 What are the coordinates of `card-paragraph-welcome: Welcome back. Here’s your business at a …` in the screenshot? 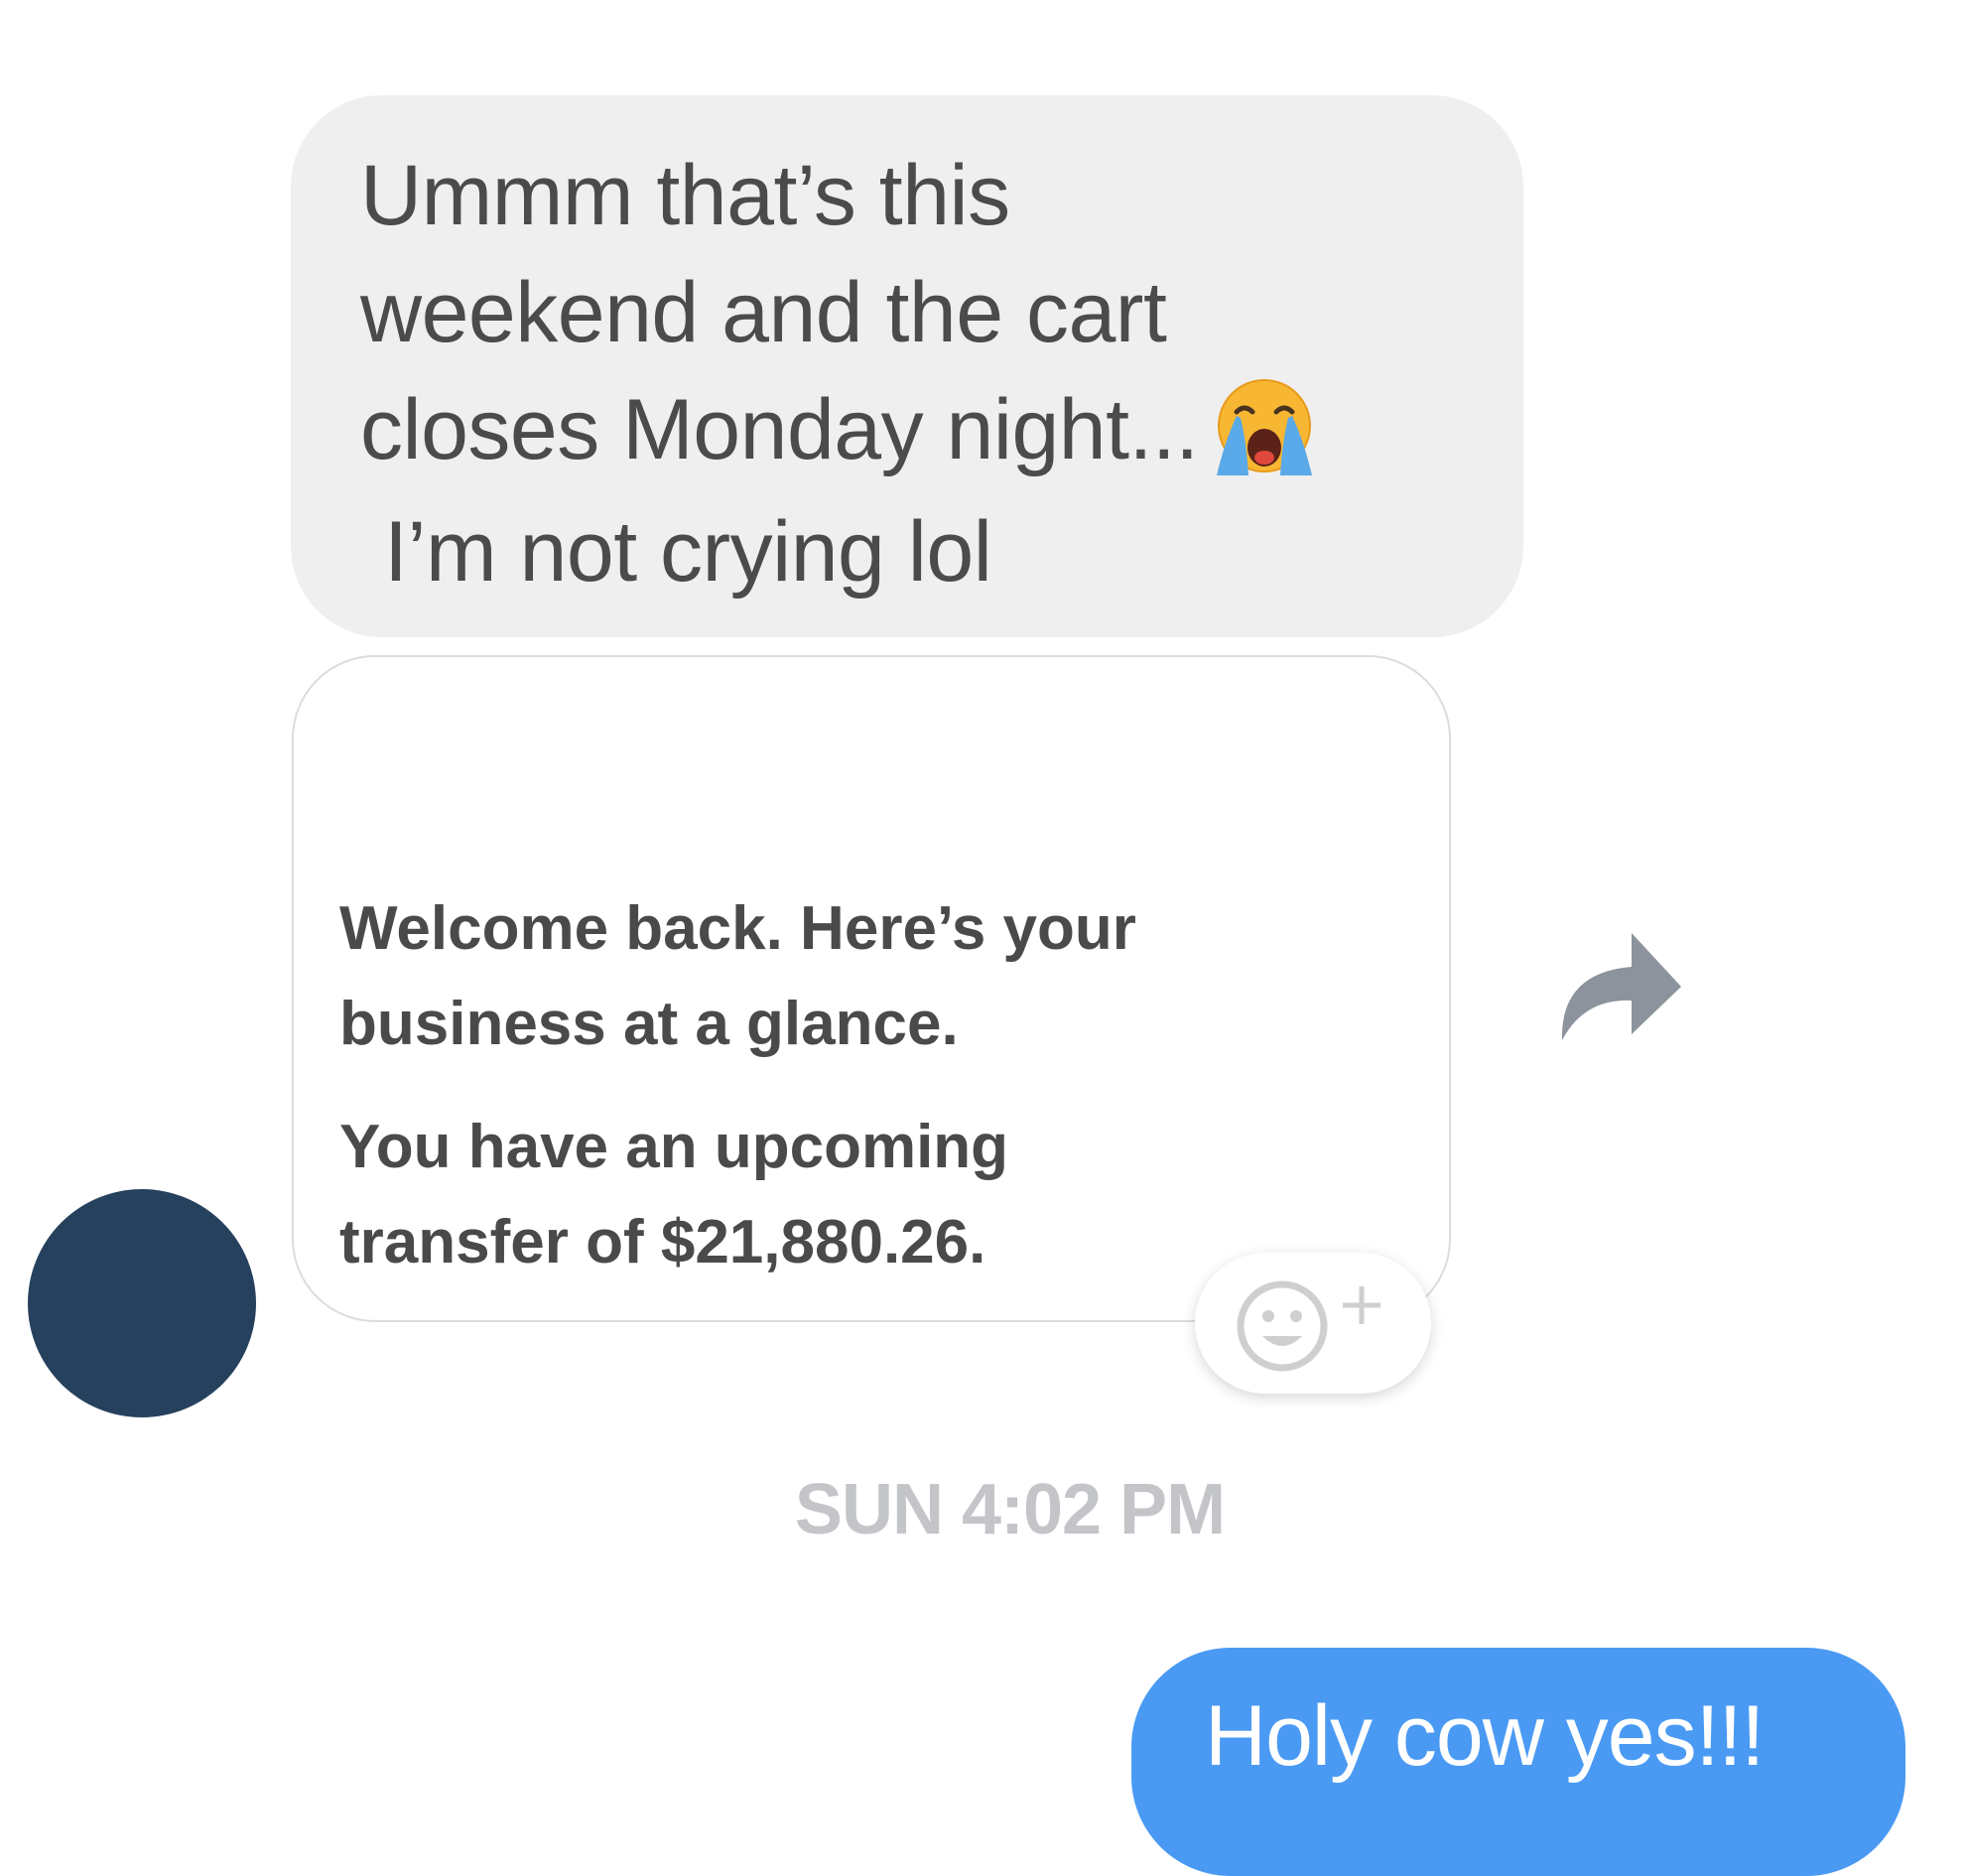 It's located at (737, 976).